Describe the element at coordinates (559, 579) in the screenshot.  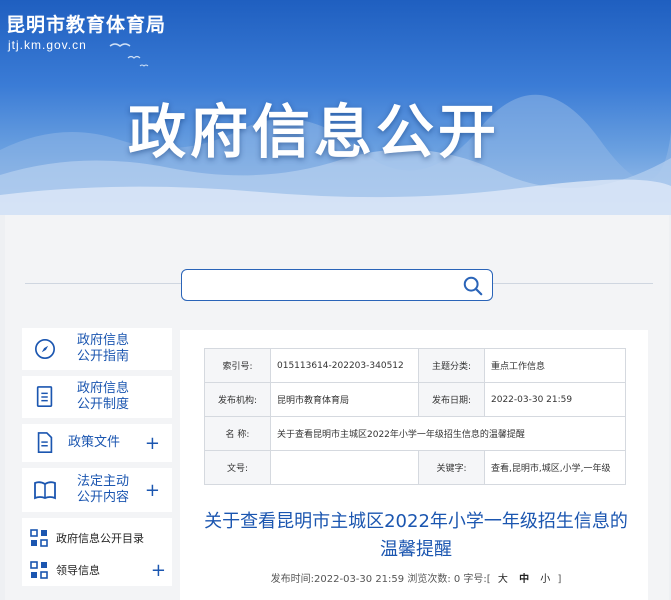
I see `meta-bracket: ]` at that location.